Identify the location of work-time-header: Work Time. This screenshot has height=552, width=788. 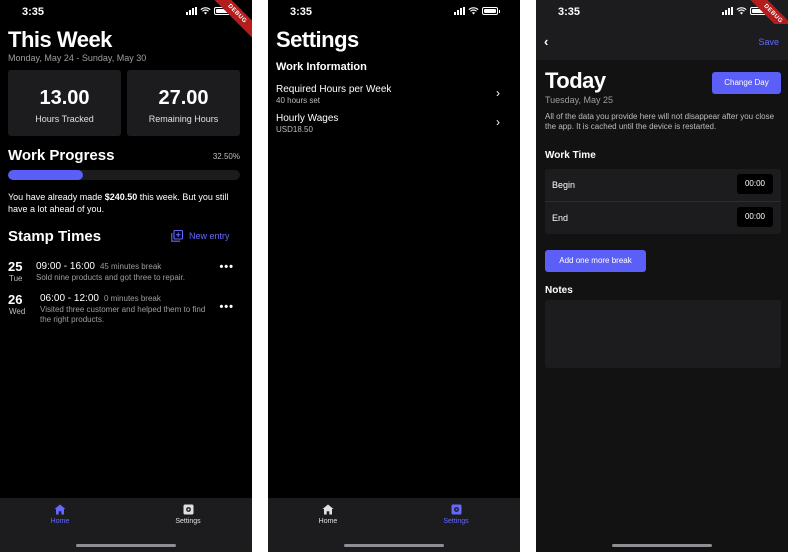
(570, 155).